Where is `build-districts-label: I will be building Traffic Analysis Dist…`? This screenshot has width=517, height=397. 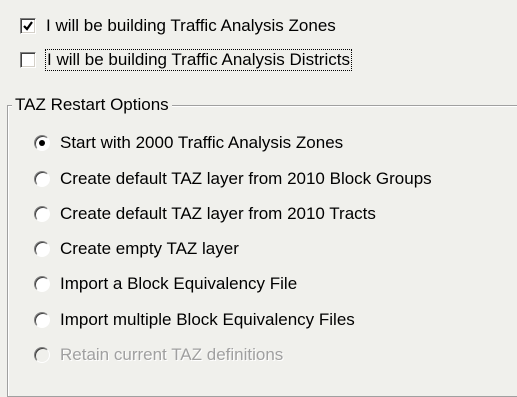 build-districts-label: I will be building Traffic Analysis Dist… is located at coordinates (198, 60).